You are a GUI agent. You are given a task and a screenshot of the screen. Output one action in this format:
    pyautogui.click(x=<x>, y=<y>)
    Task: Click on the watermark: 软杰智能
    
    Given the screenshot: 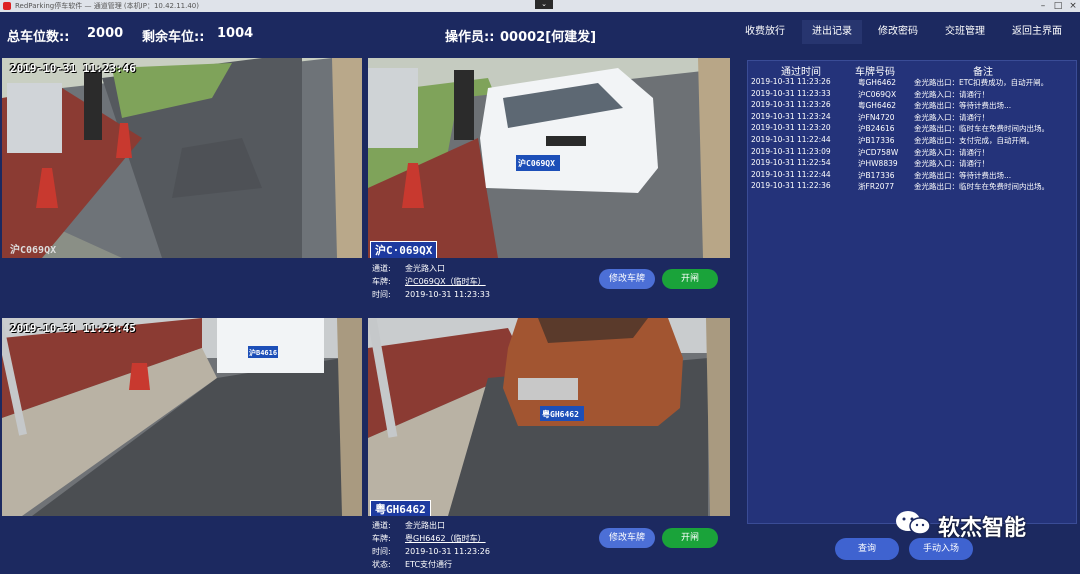 What is the action you would take?
    pyautogui.click(x=959, y=524)
    